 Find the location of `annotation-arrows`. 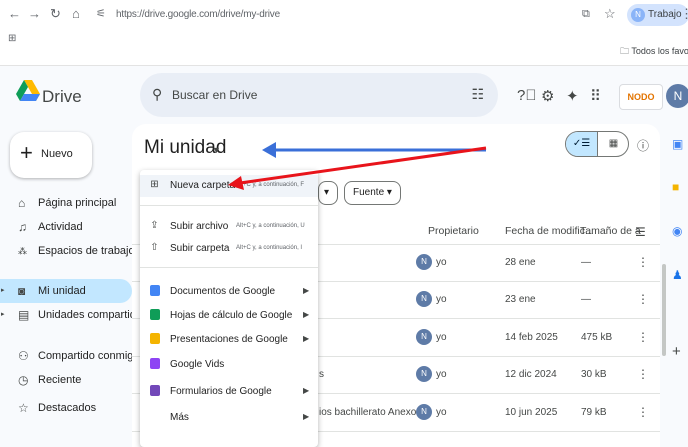

annotation-arrows is located at coordinates (357, 166).